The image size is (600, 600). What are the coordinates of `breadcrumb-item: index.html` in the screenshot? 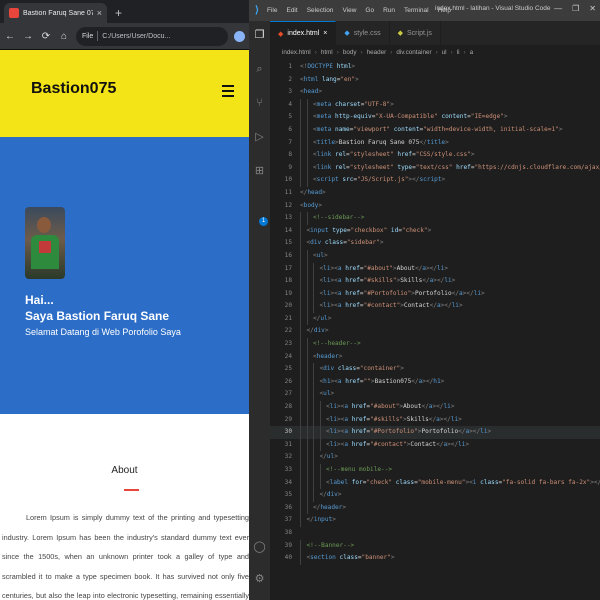 It's located at (296, 52).